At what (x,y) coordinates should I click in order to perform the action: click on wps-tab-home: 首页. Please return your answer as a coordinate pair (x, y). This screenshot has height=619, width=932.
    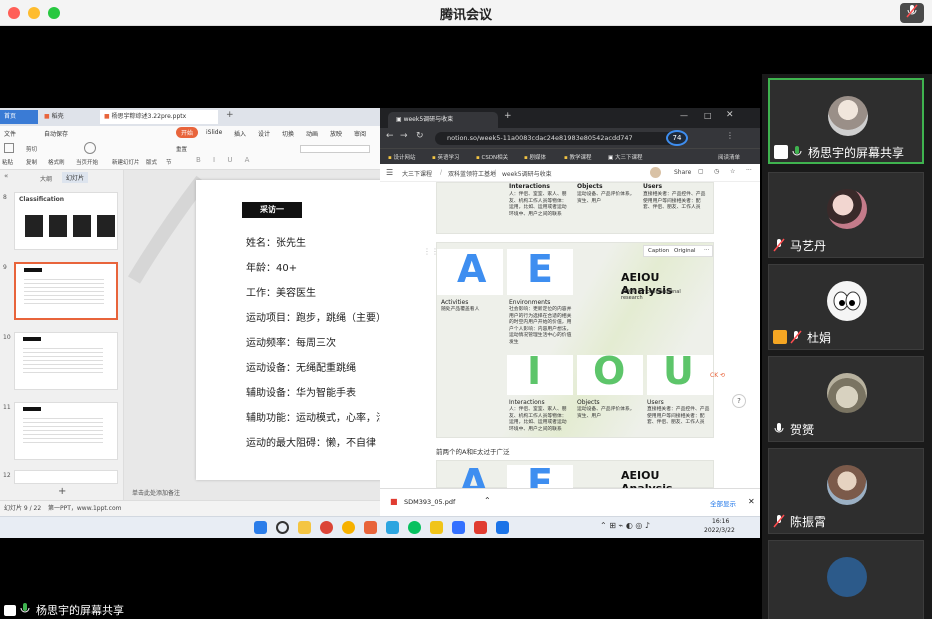
    Looking at the image, I should click on (19, 117).